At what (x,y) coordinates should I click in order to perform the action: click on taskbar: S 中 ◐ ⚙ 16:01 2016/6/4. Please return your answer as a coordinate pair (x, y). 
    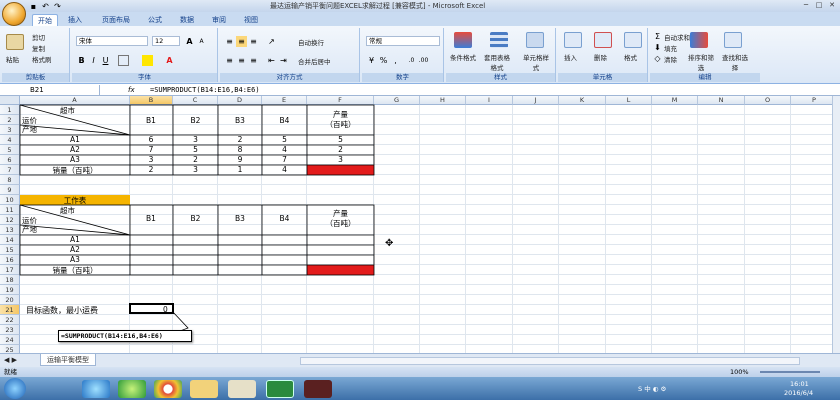
    Looking at the image, I should click on (420, 388).